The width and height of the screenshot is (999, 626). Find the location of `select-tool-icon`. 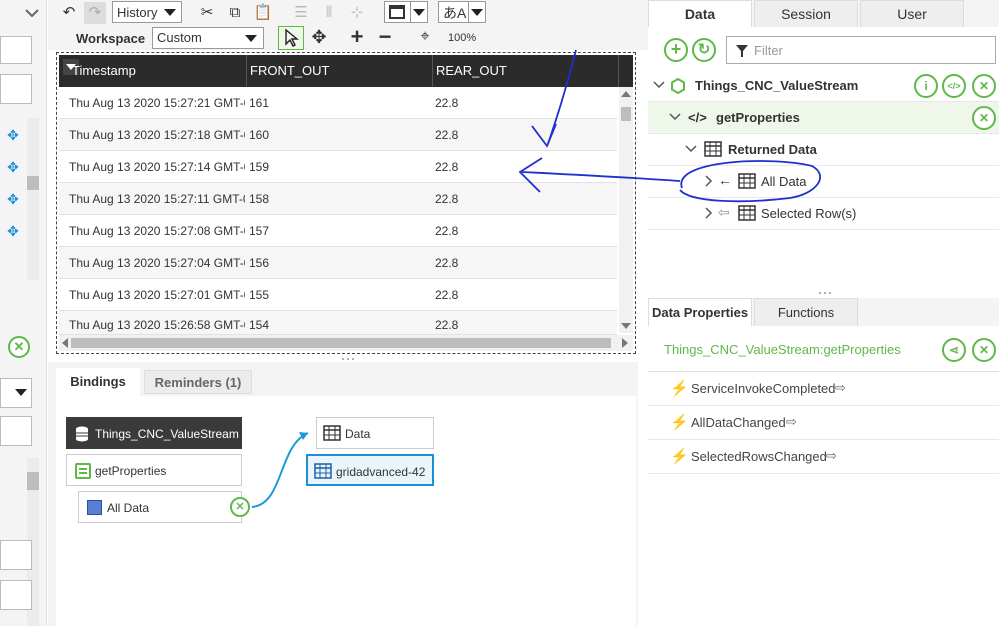

select-tool-icon is located at coordinates (291, 38).